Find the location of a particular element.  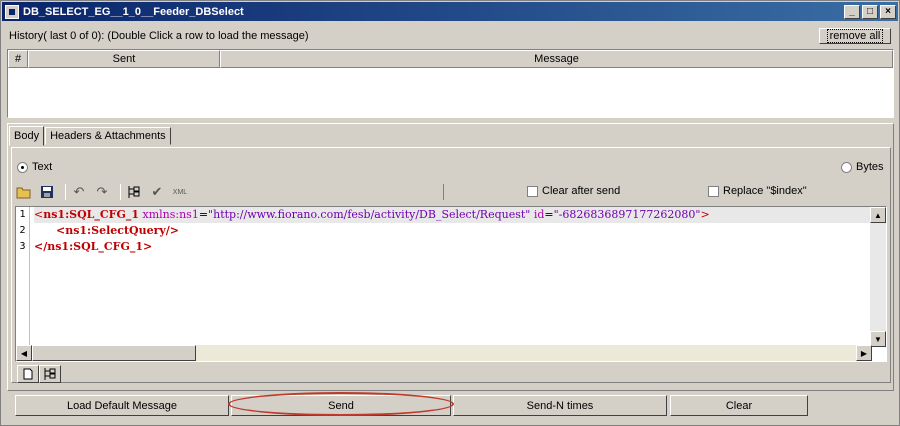

line-number: 3 is located at coordinates (22, 246).